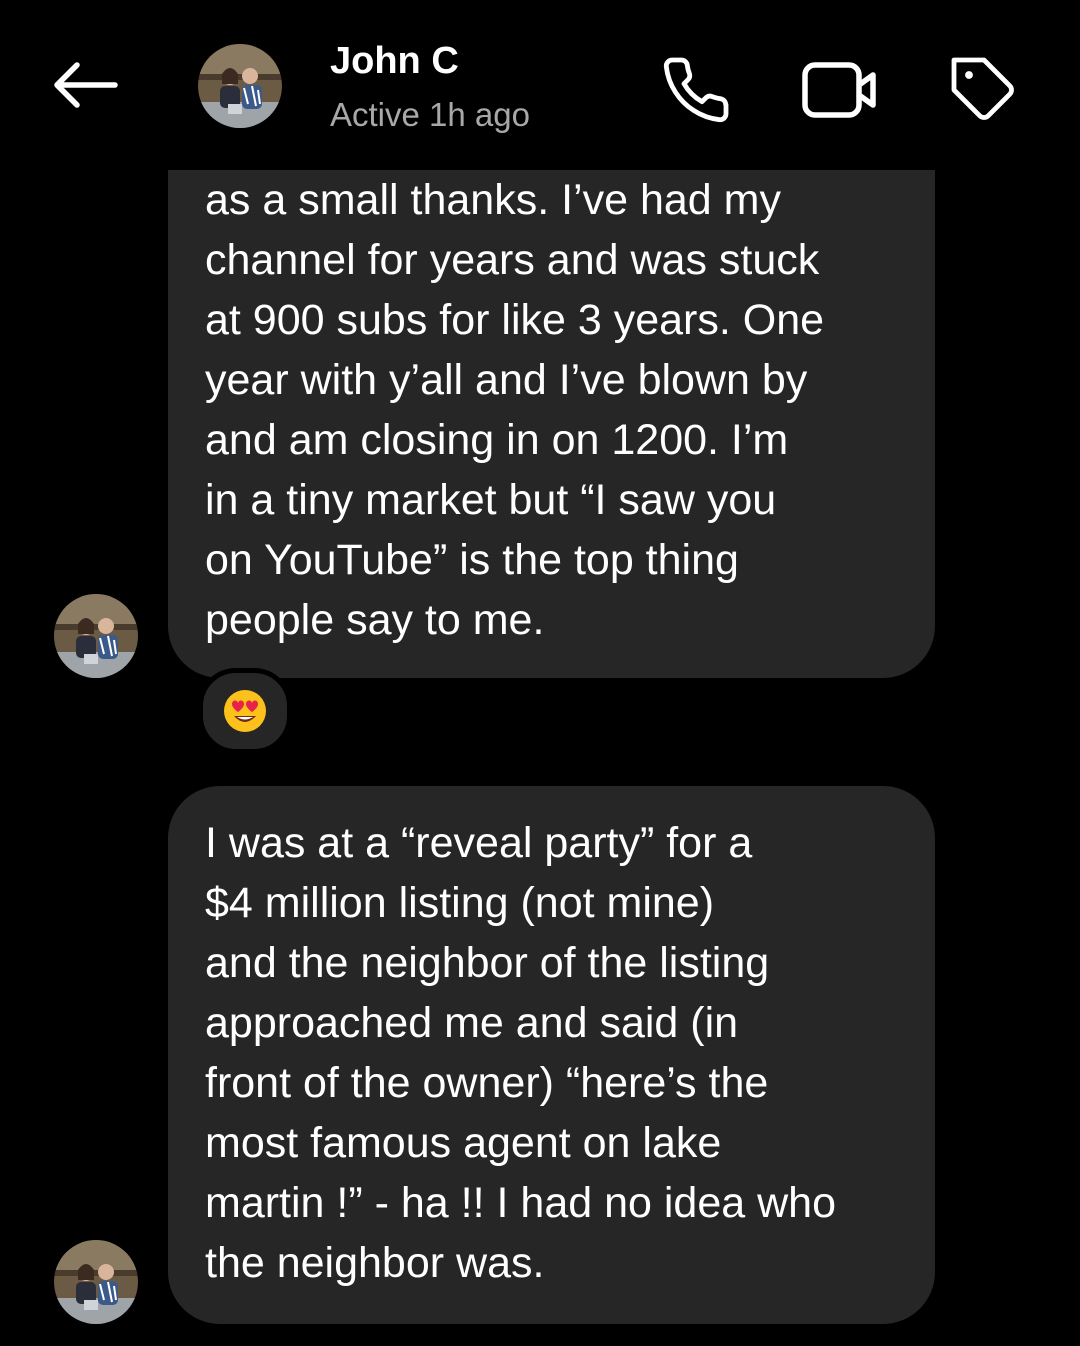 The image size is (1080, 1346). What do you see at coordinates (540, 85) in the screenshot?
I see `chat-header: John C Active 1h ago` at bounding box center [540, 85].